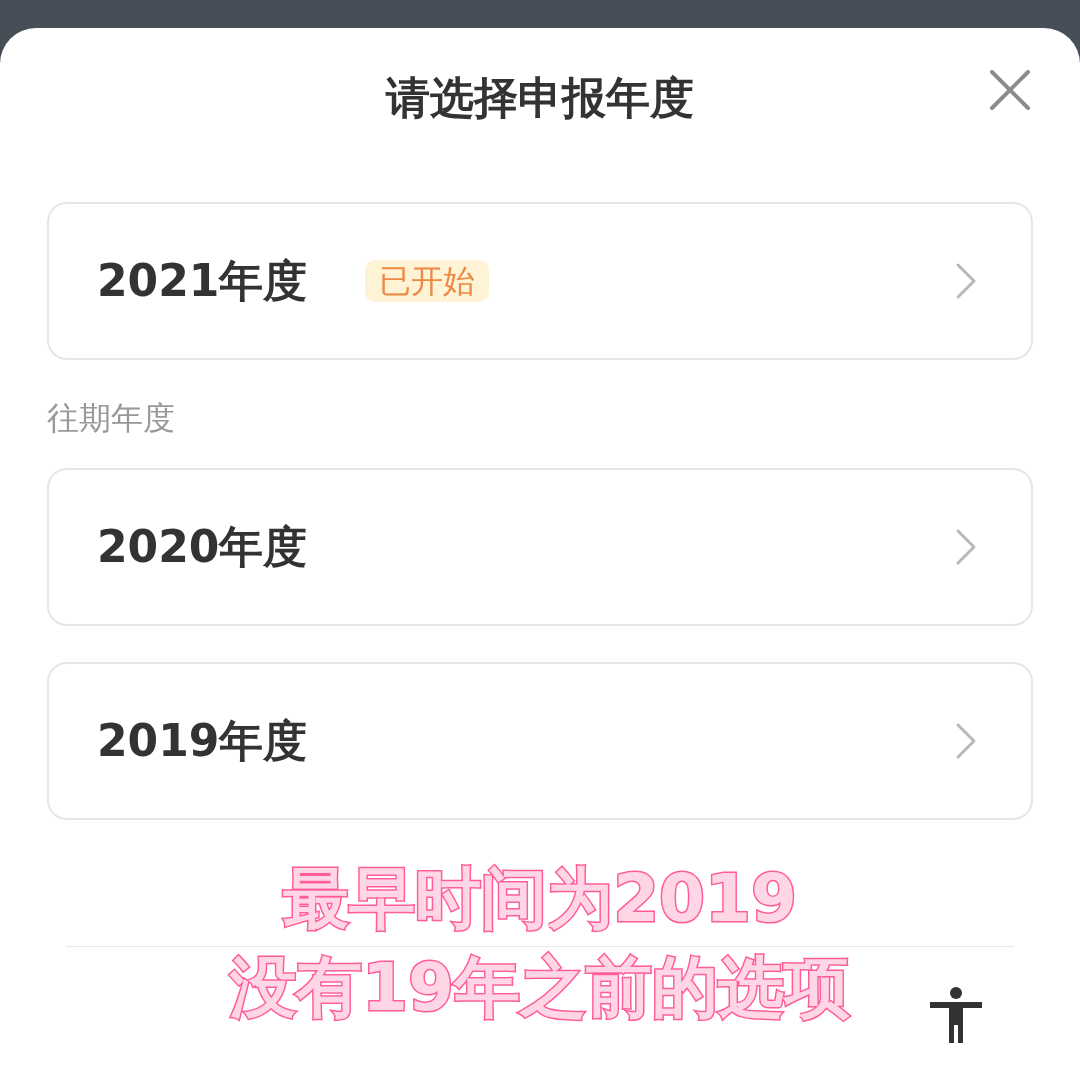 This screenshot has height=1080, width=1080. What do you see at coordinates (427, 281) in the screenshot?
I see `status-badge: 已开始` at bounding box center [427, 281].